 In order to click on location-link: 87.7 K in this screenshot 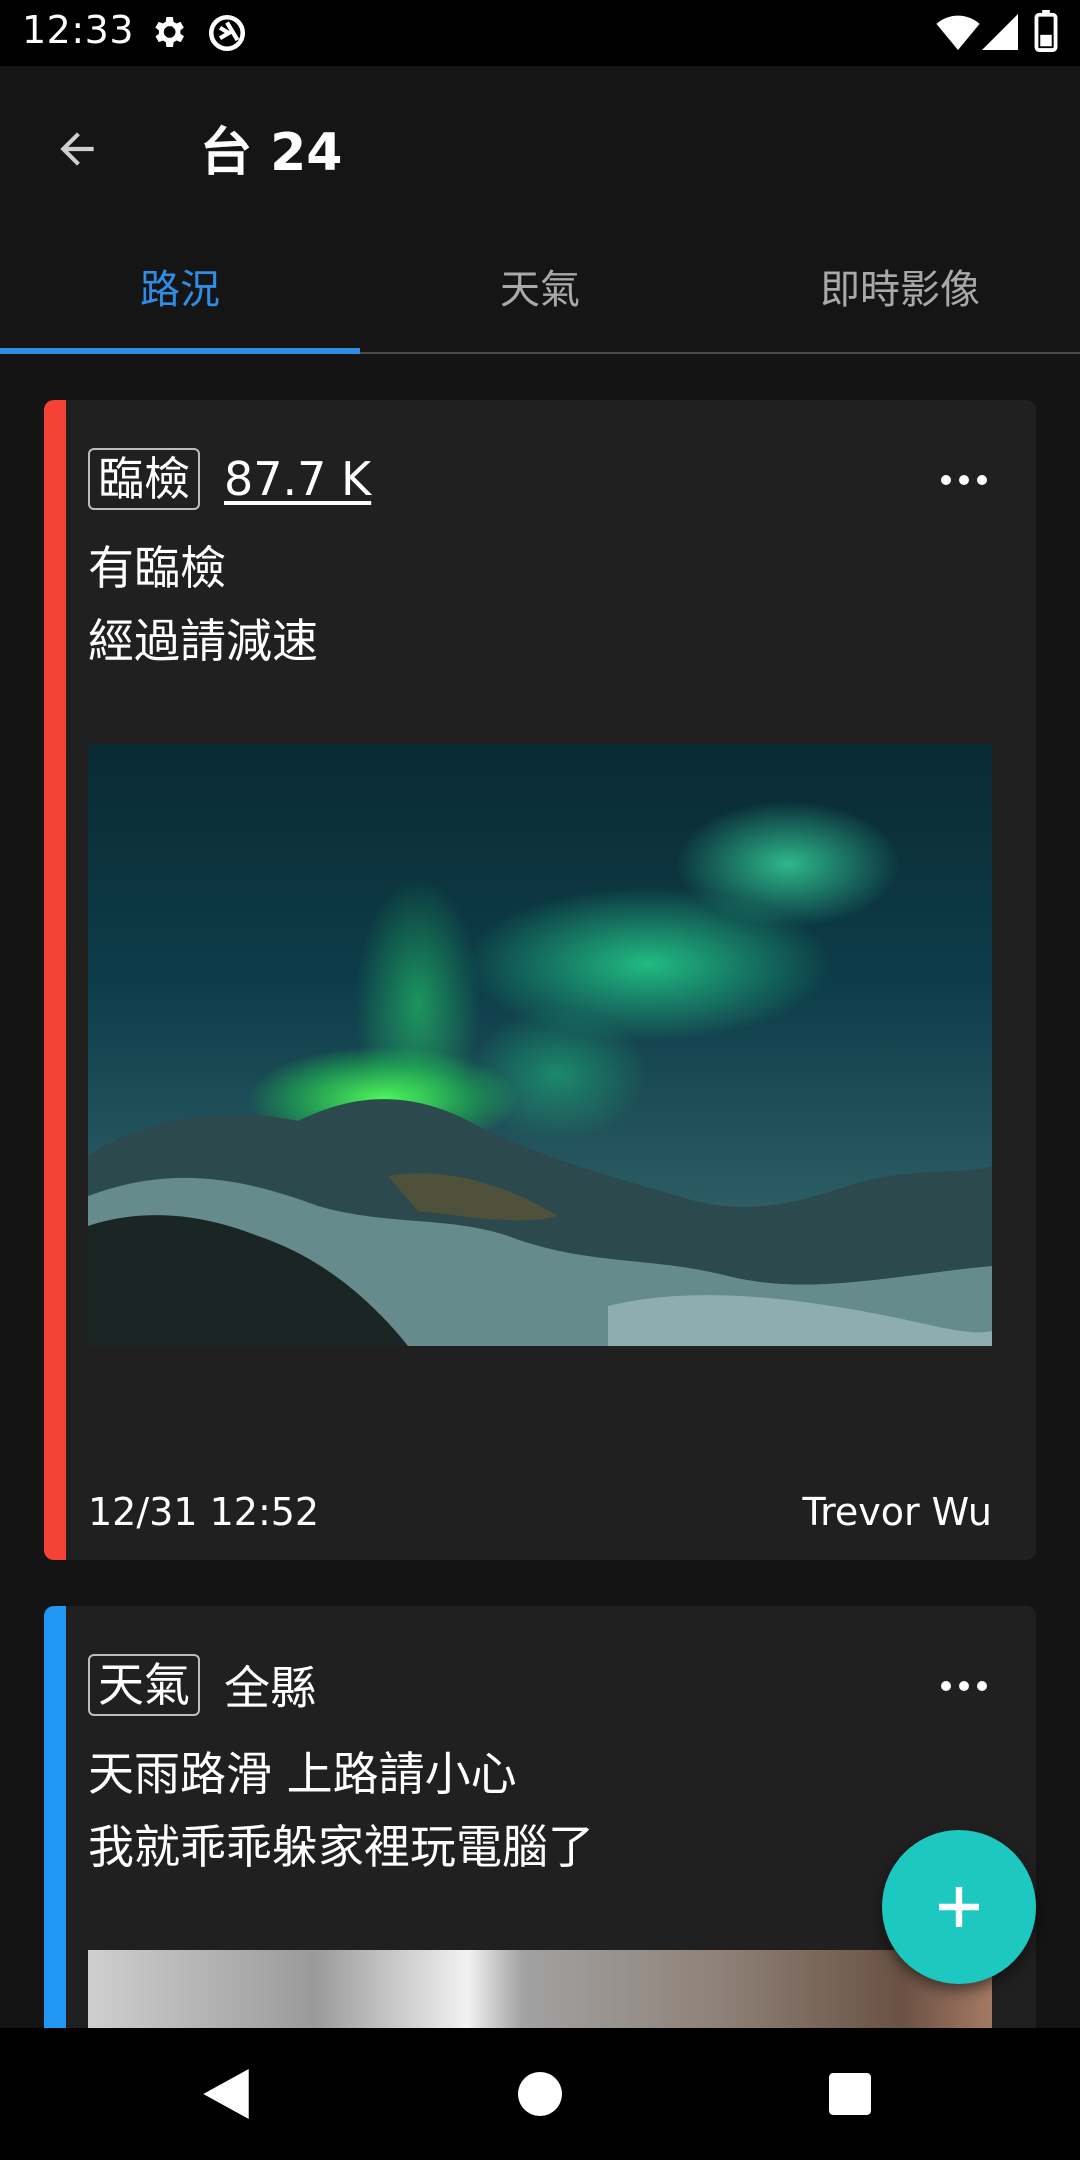, I will do `click(297, 479)`.